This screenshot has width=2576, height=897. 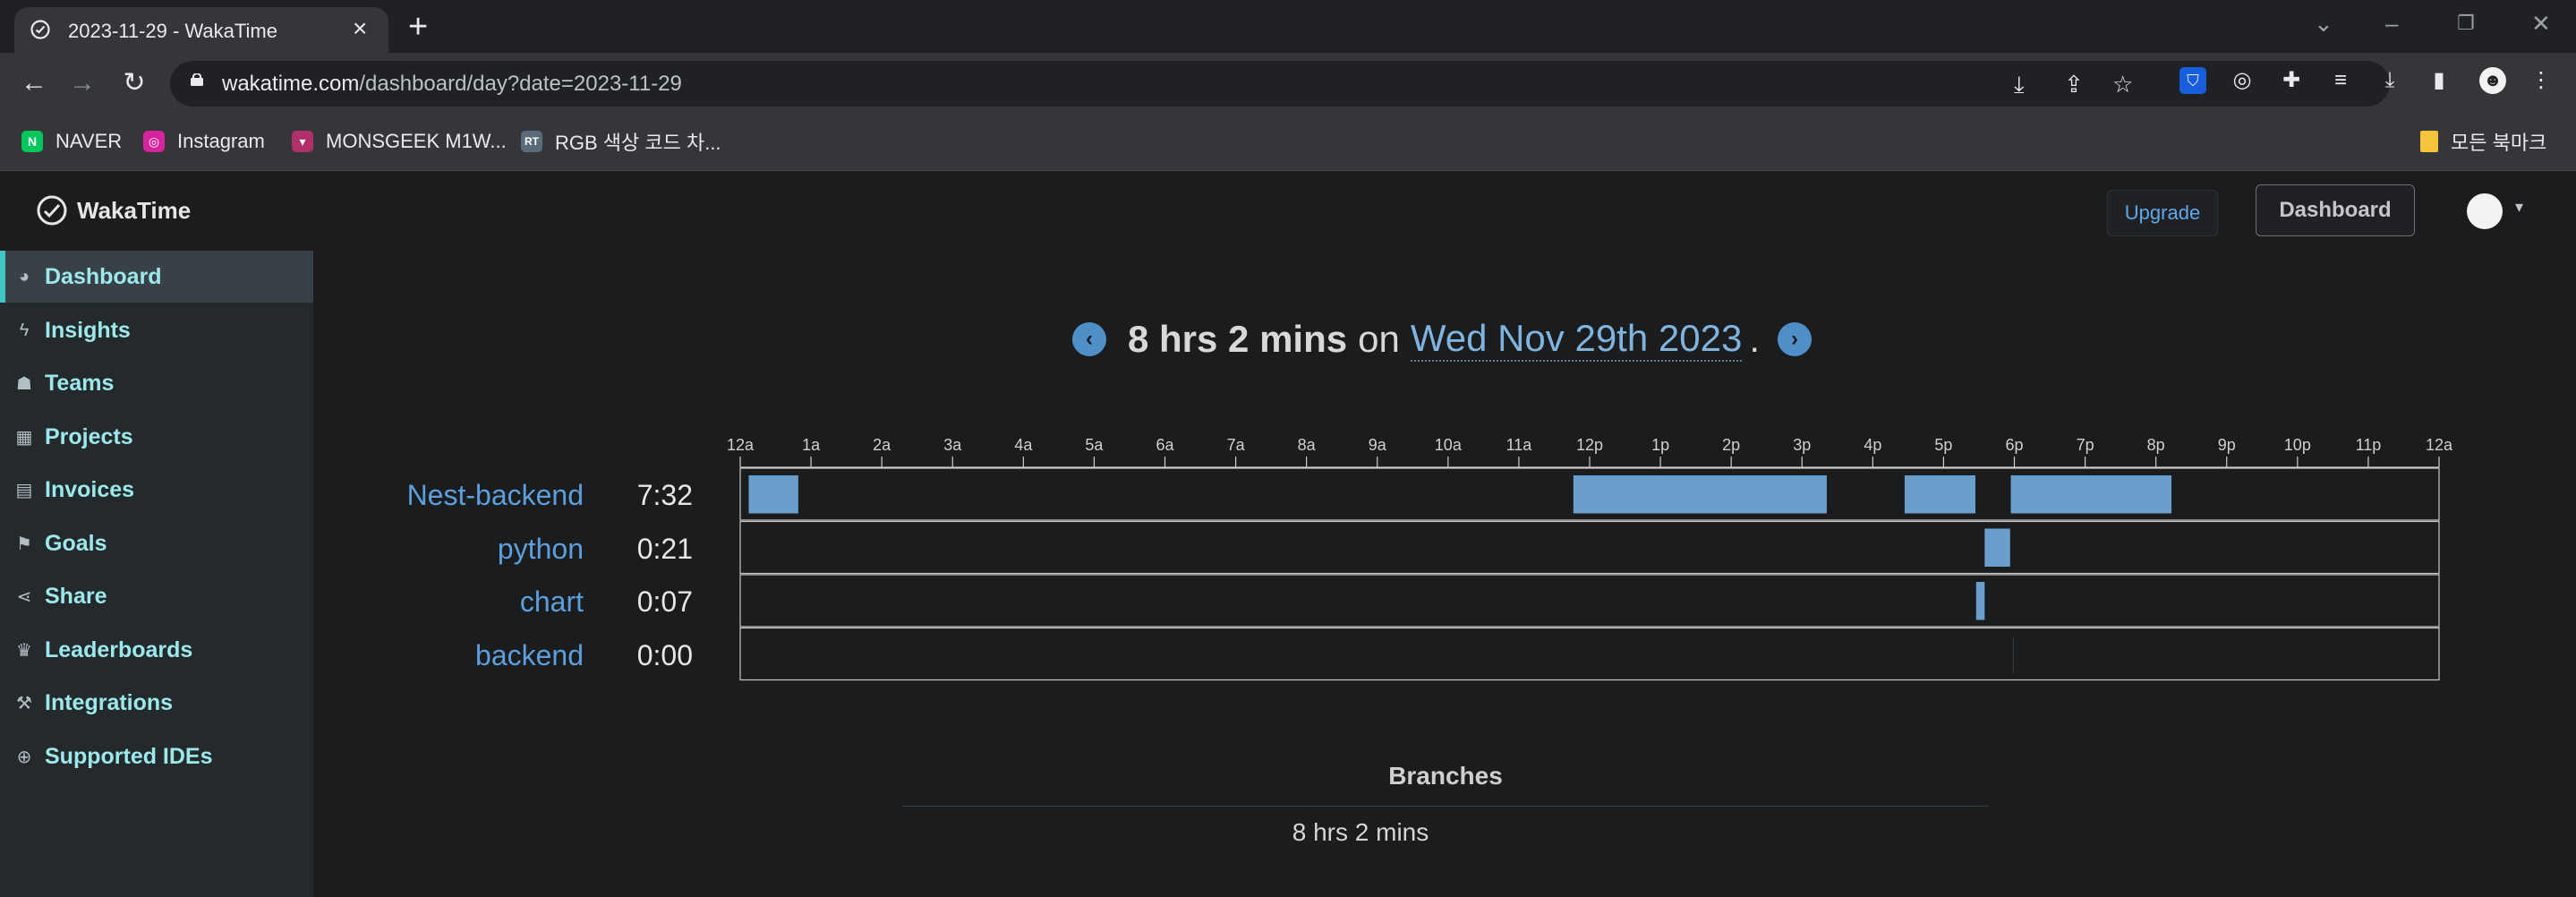 What do you see at coordinates (156, 756) in the screenshot?
I see `sidebar-item-supported-ides: ⊕ Supported IDEs` at bounding box center [156, 756].